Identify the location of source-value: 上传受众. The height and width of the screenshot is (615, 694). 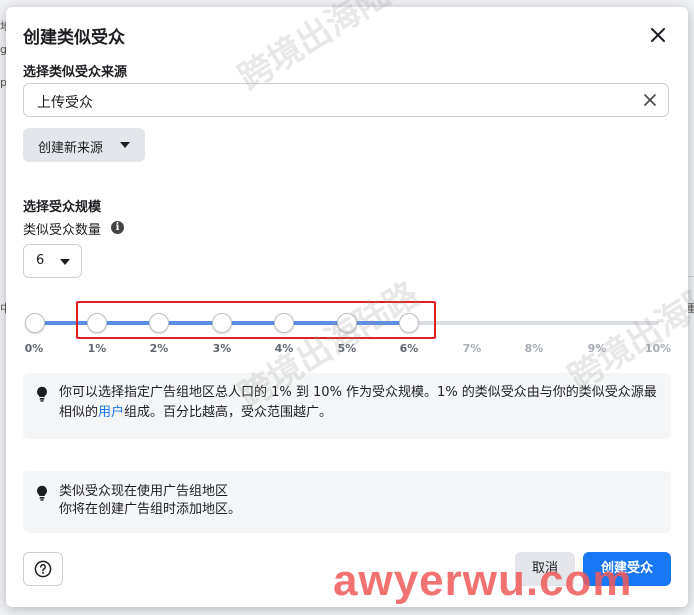
(65, 103).